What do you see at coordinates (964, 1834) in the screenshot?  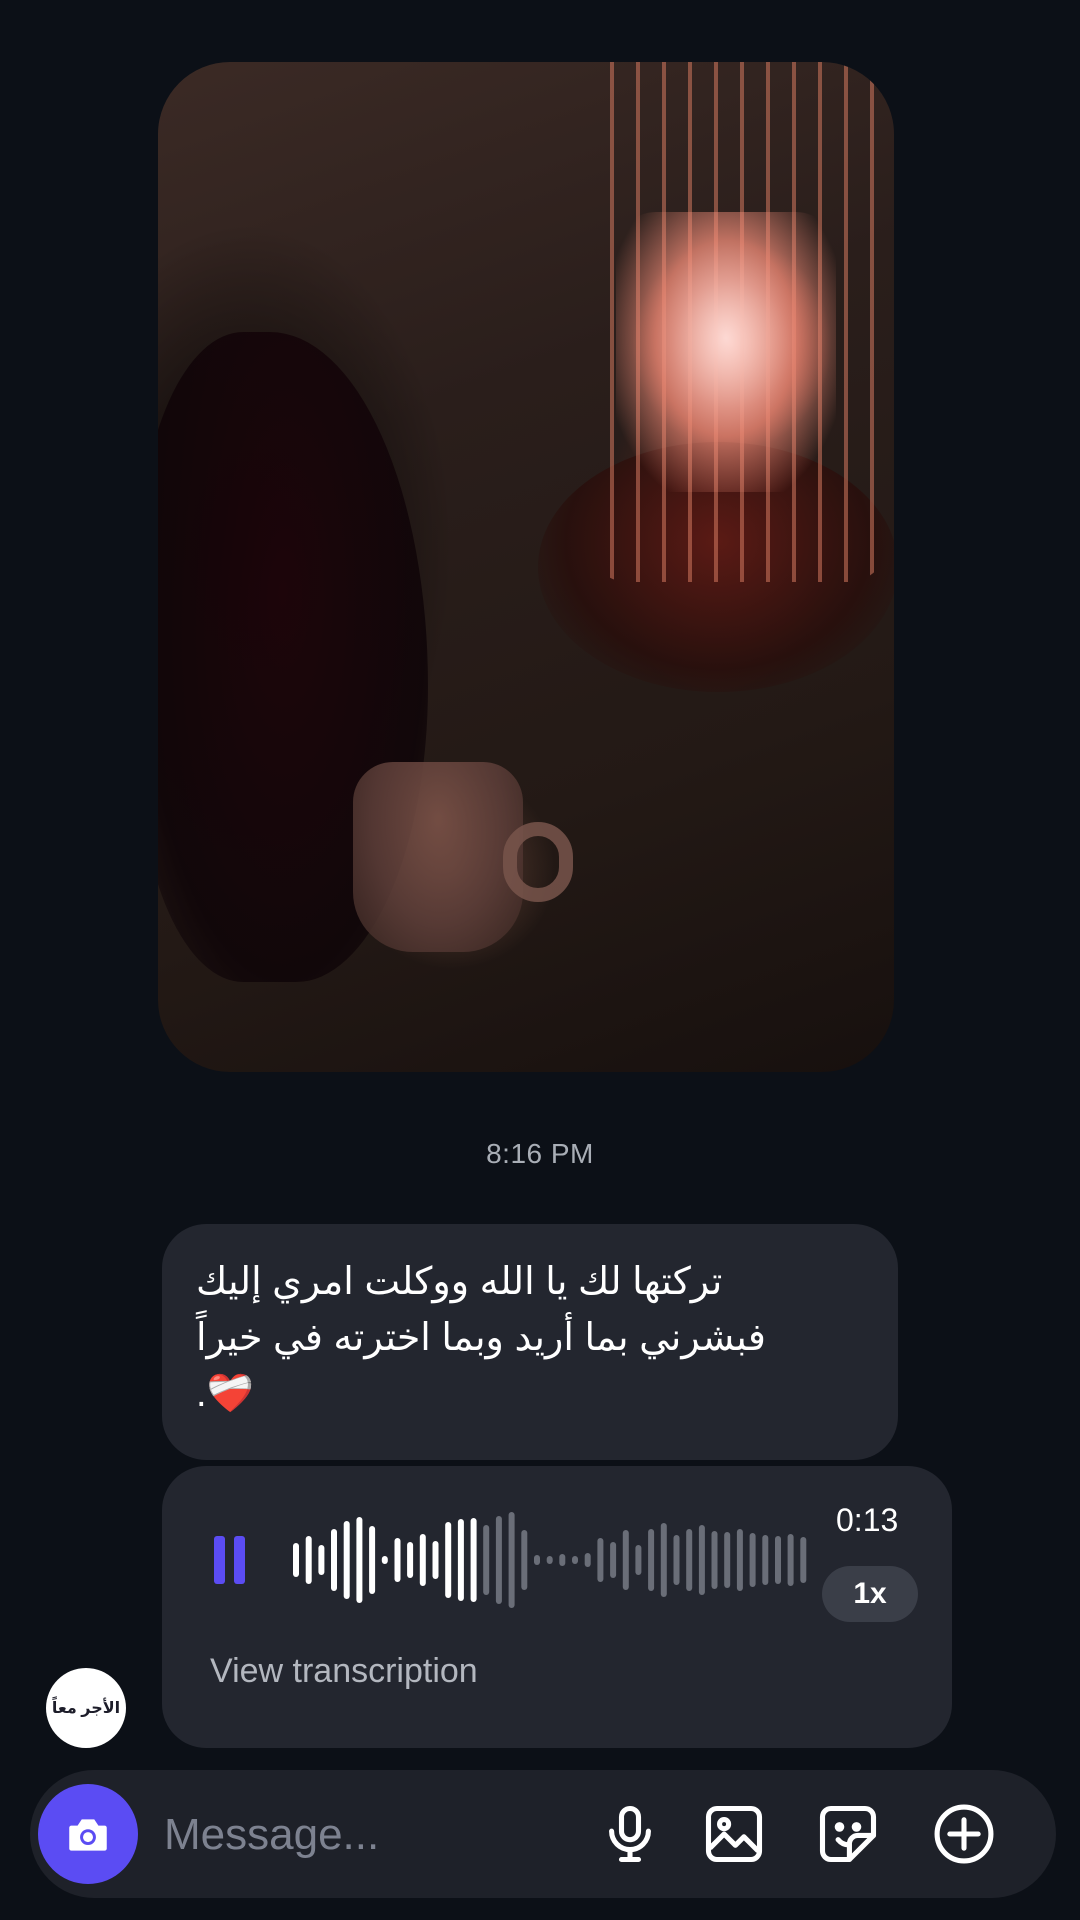 I see `plus-icon` at bounding box center [964, 1834].